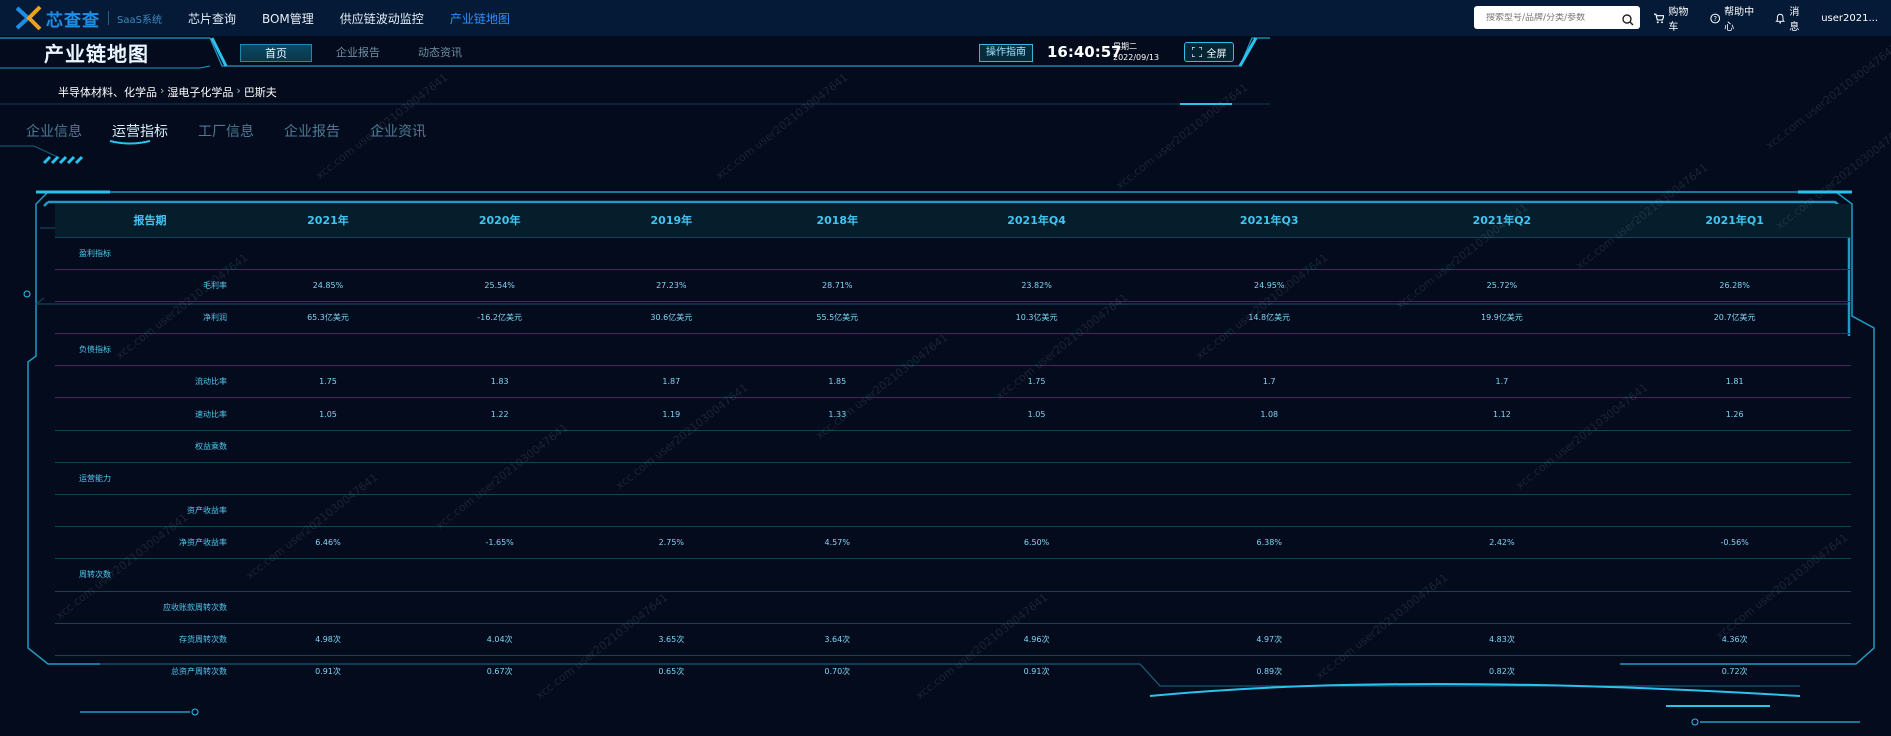 The image size is (1891, 736). I want to click on search-input, so click(1556, 17).